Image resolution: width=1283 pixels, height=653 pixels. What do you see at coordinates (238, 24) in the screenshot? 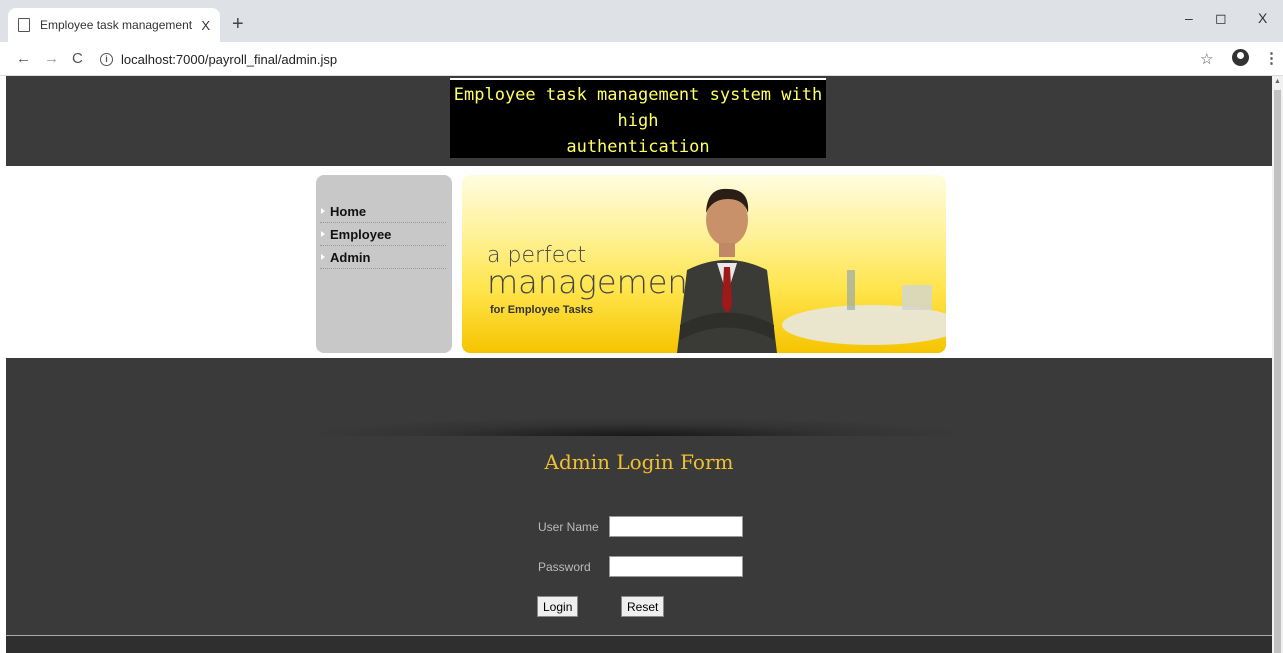
I see `new-tab-icon: +` at bounding box center [238, 24].